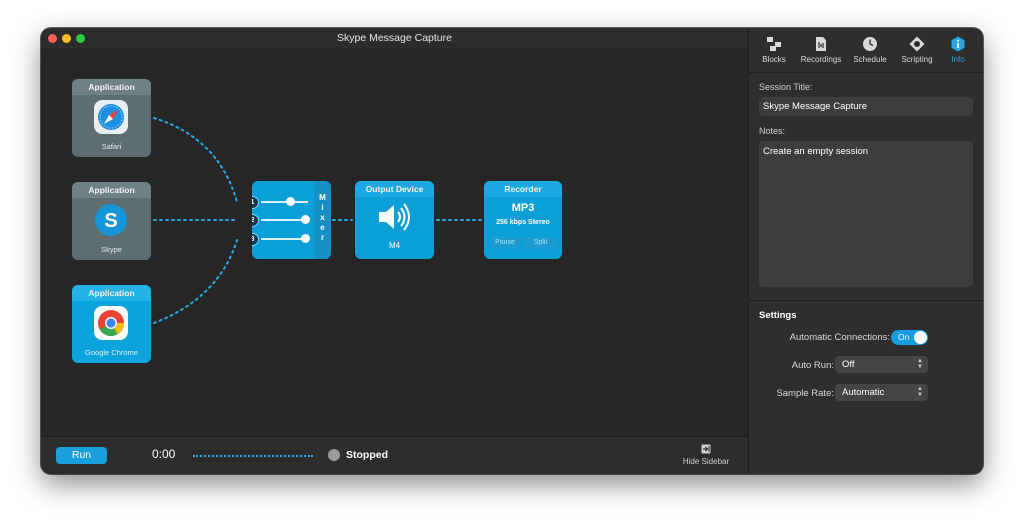 The height and width of the screenshot is (529, 1024). I want to click on mixer-label: M i x e r, so click(322, 212).